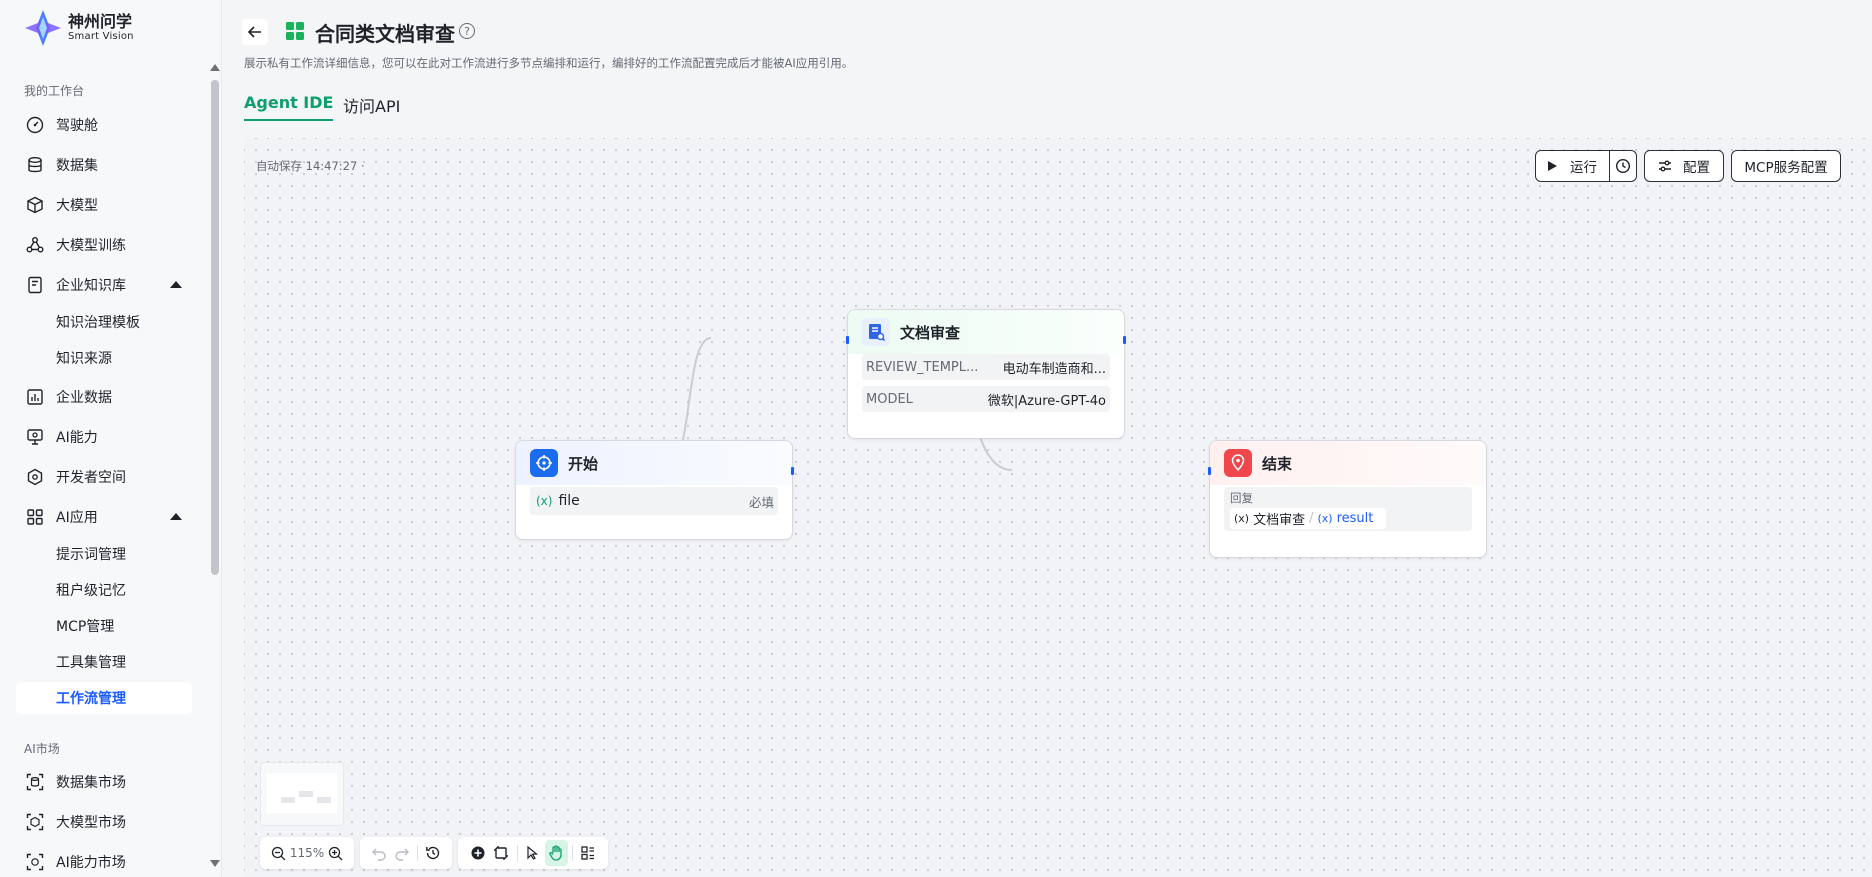 The image size is (1872, 877). Describe the element at coordinates (838, 404) in the screenshot. I see `workflow-edges` at that location.